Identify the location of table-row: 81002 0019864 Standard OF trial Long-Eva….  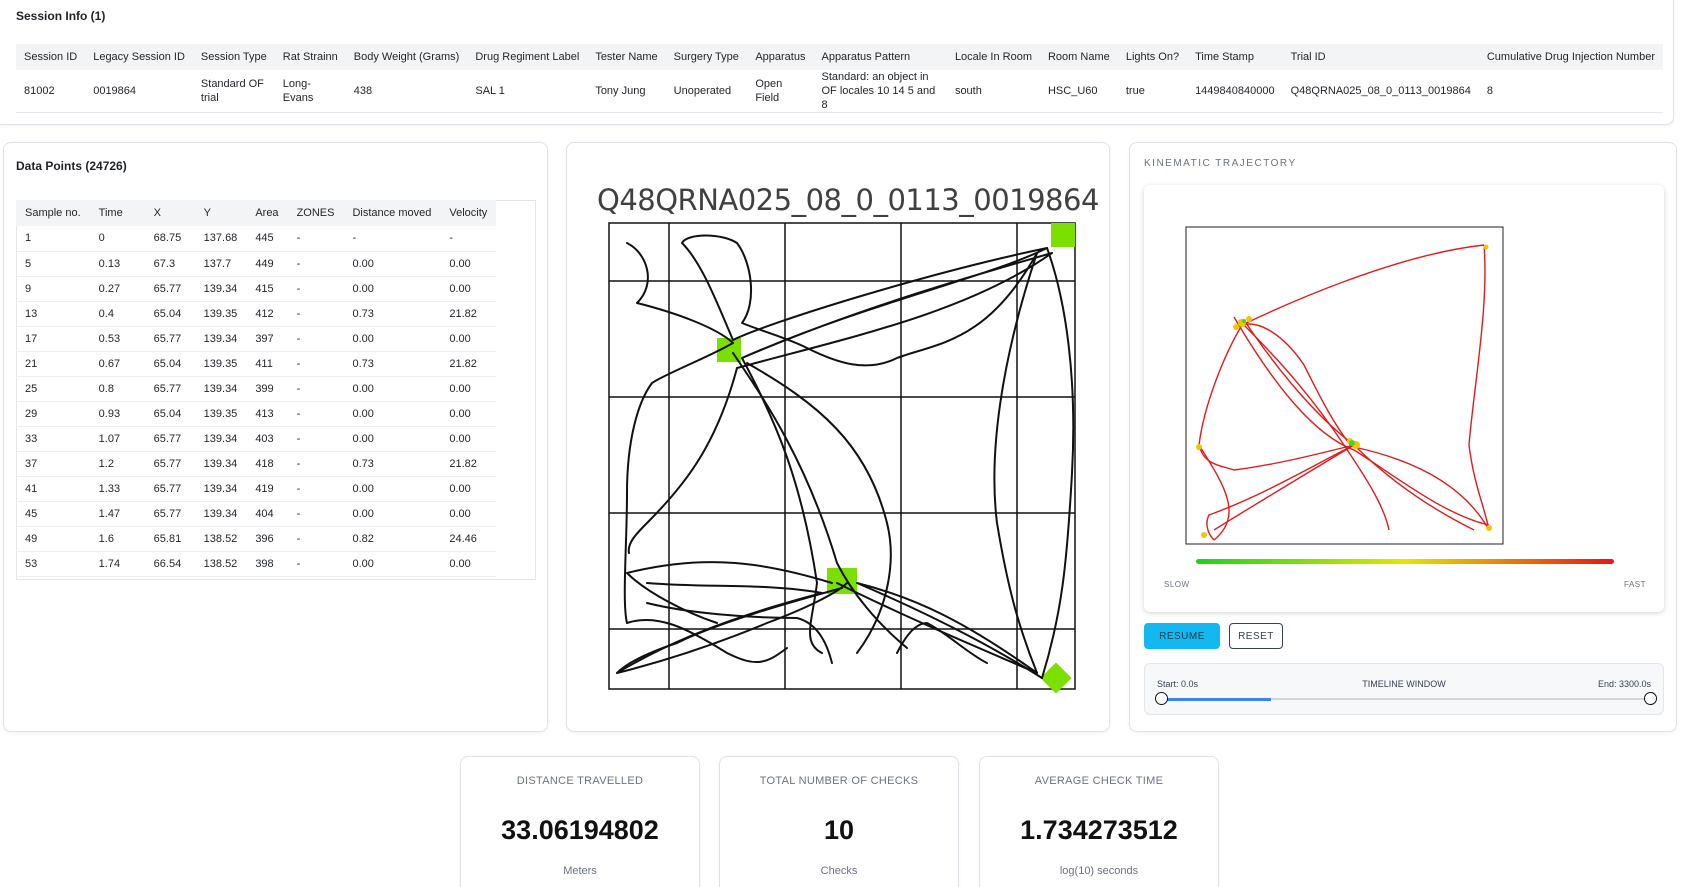
(839, 91).